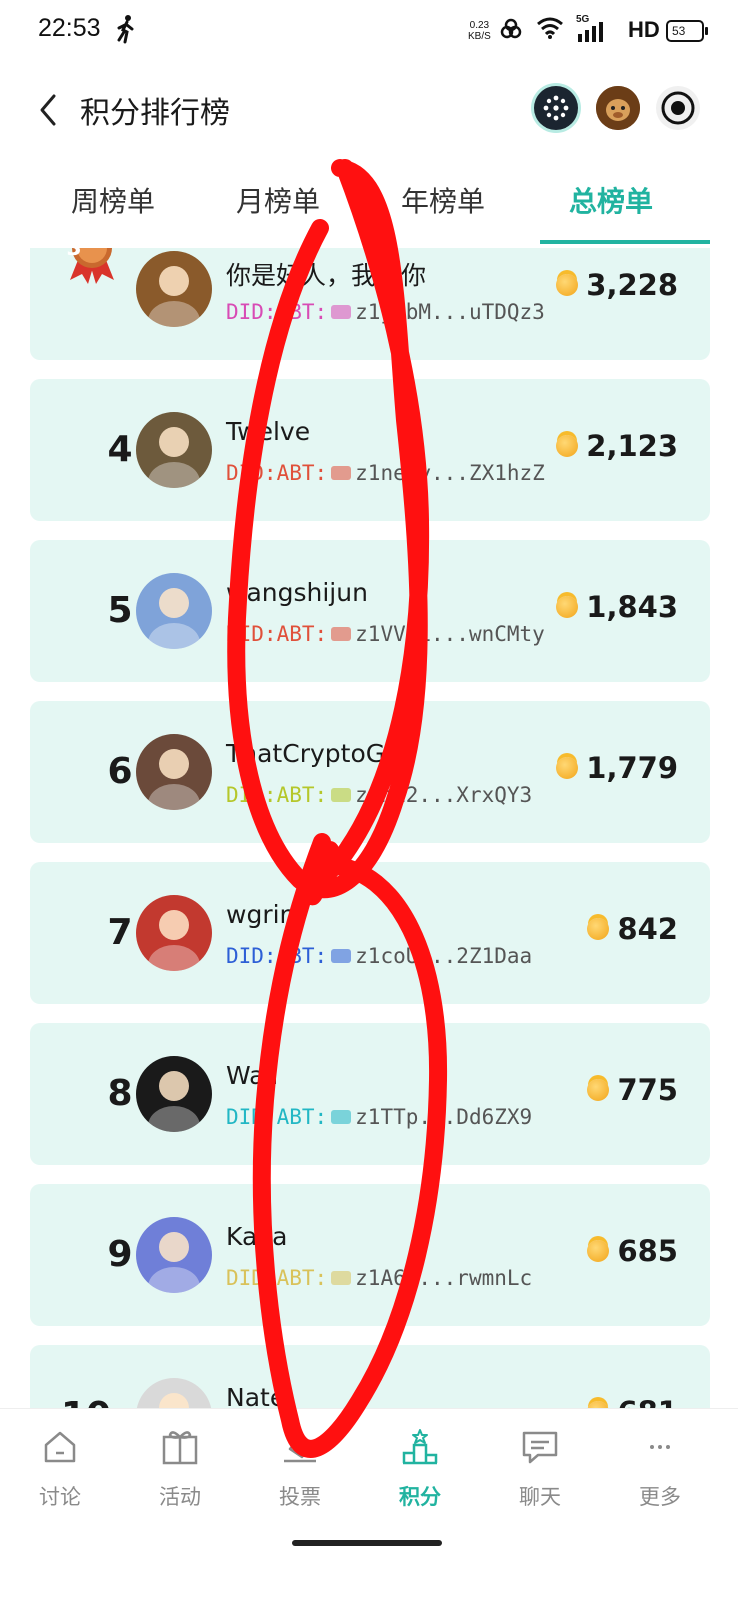  Describe the element at coordinates (444, 1117) in the screenshot. I see `did-hash: z1TTp...Dd6ZX9` at that location.